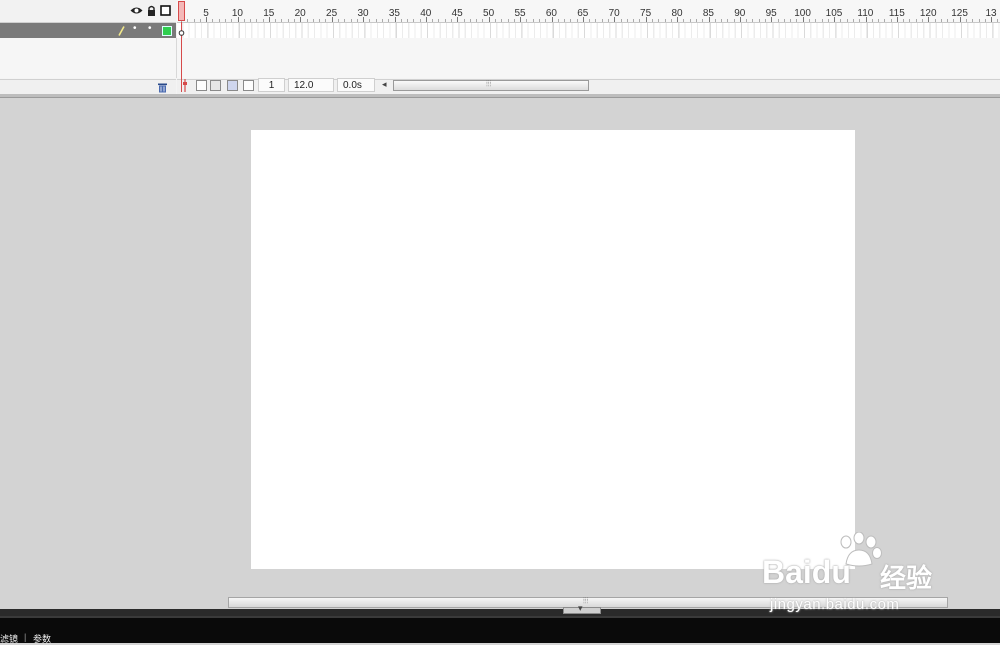 The image size is (1000, 645). What do you see at coordinates (248, 85) in the screenshot?
I see `modify-onion-markers-icon` at bounding box center [248, 85].